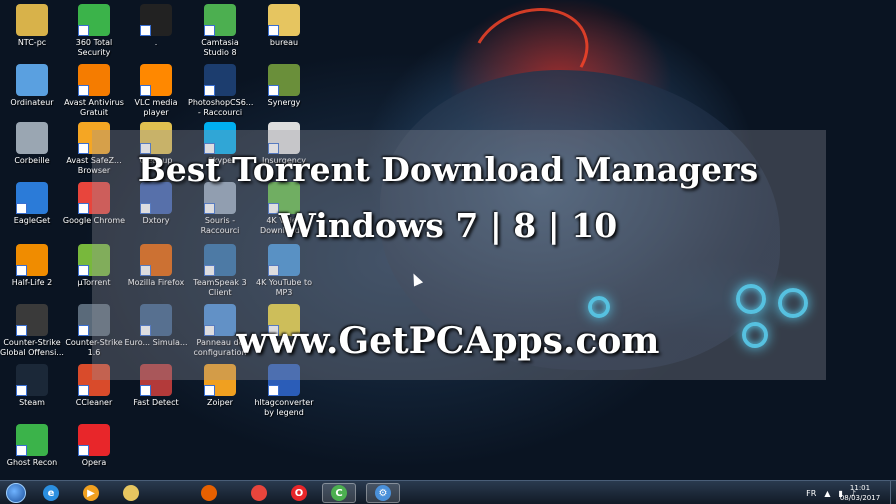  I want to click on taskbar-internet-explorer-button: e, so click(51, 493).